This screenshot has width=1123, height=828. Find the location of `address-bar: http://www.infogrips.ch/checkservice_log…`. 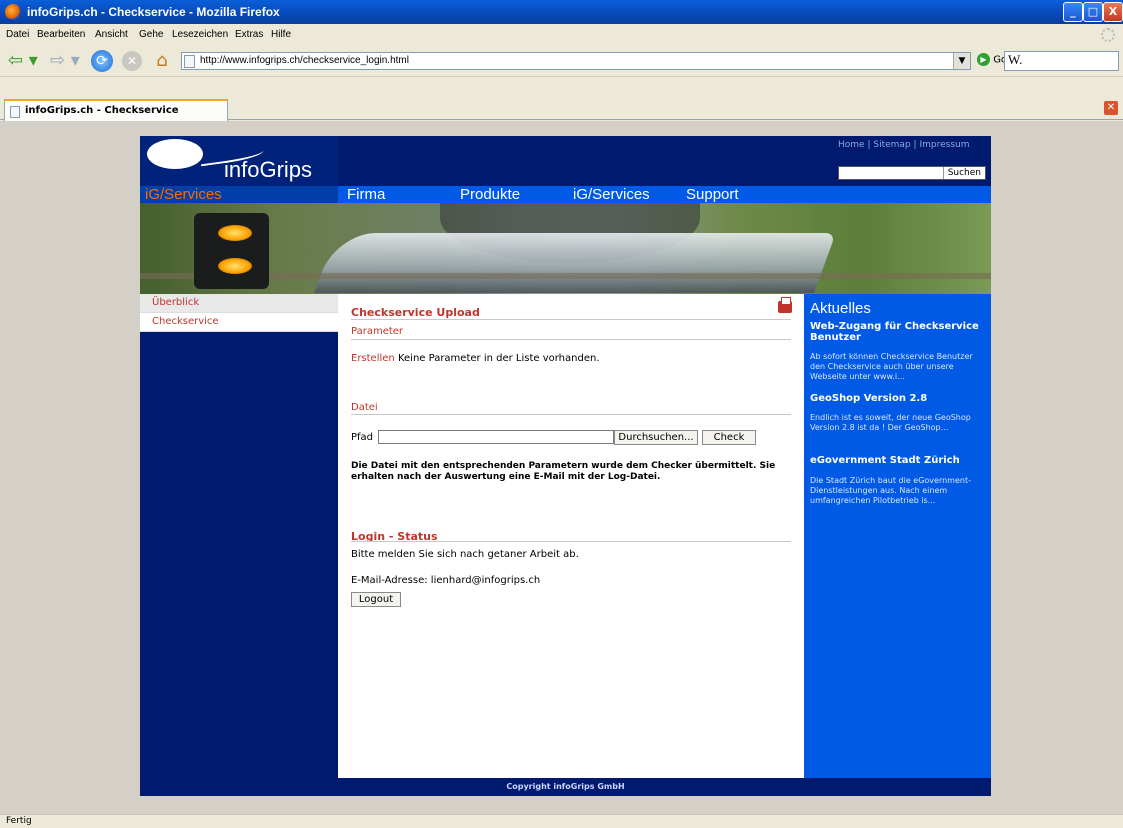

address-bar: http://www.infogrips.ch/checkservice_log… is located at coordinates (576, 61).